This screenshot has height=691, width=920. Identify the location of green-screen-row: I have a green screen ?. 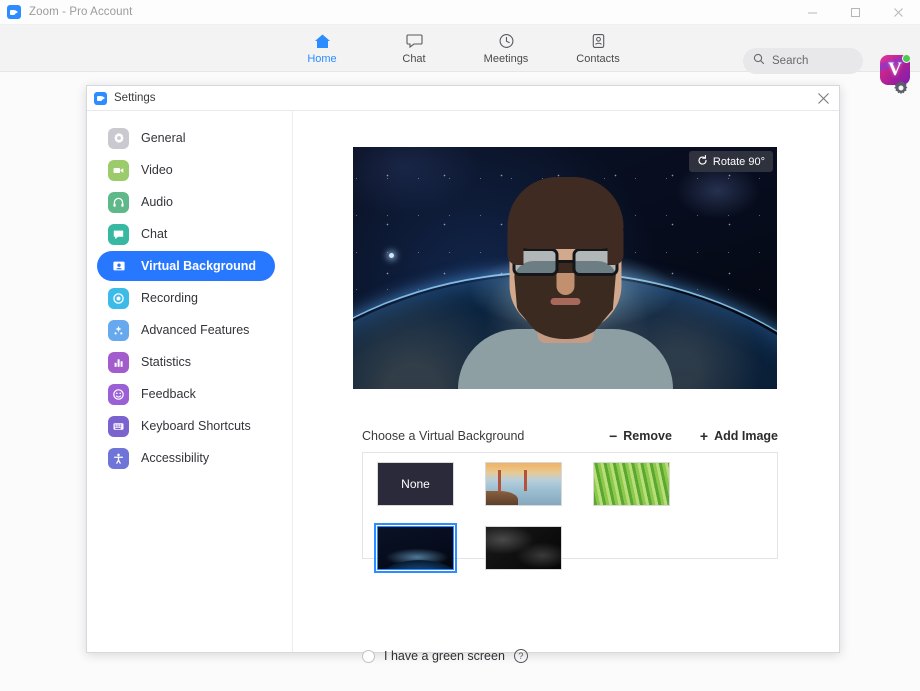
(445, 656).